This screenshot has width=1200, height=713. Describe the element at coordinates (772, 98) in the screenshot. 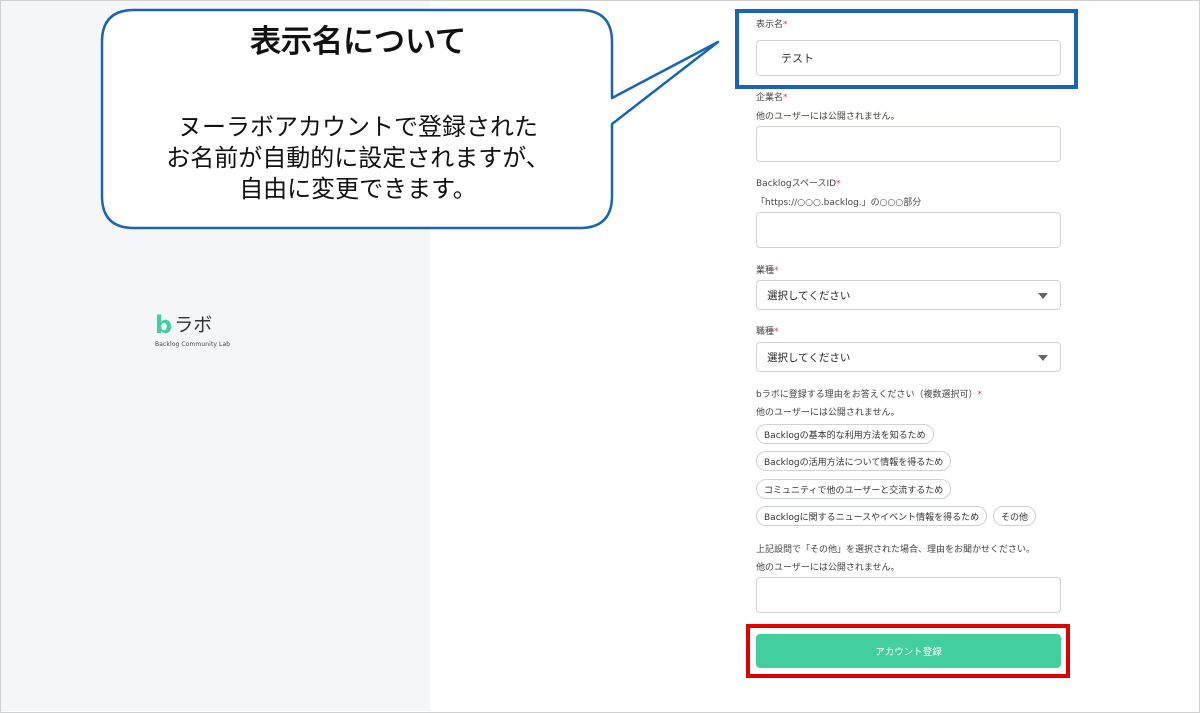

I see `company-label: 企業名*` at that location.